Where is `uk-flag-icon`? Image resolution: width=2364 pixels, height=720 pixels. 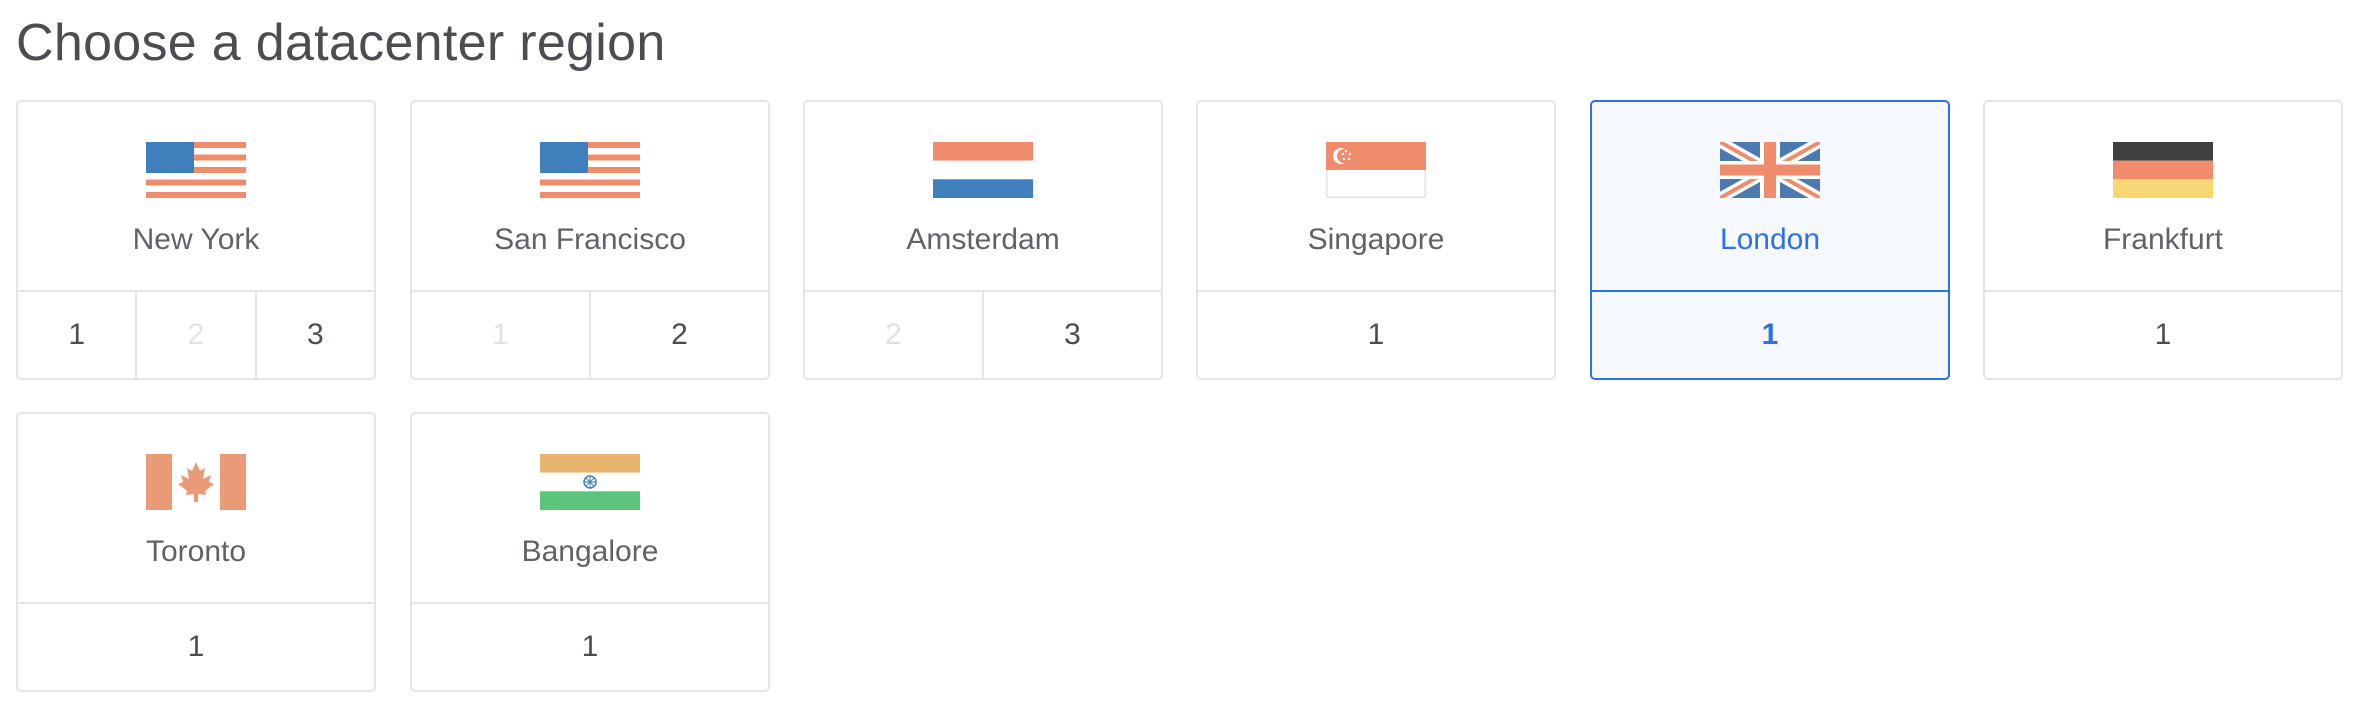
uk-flag-icon is located at coordinates (1770, 170).